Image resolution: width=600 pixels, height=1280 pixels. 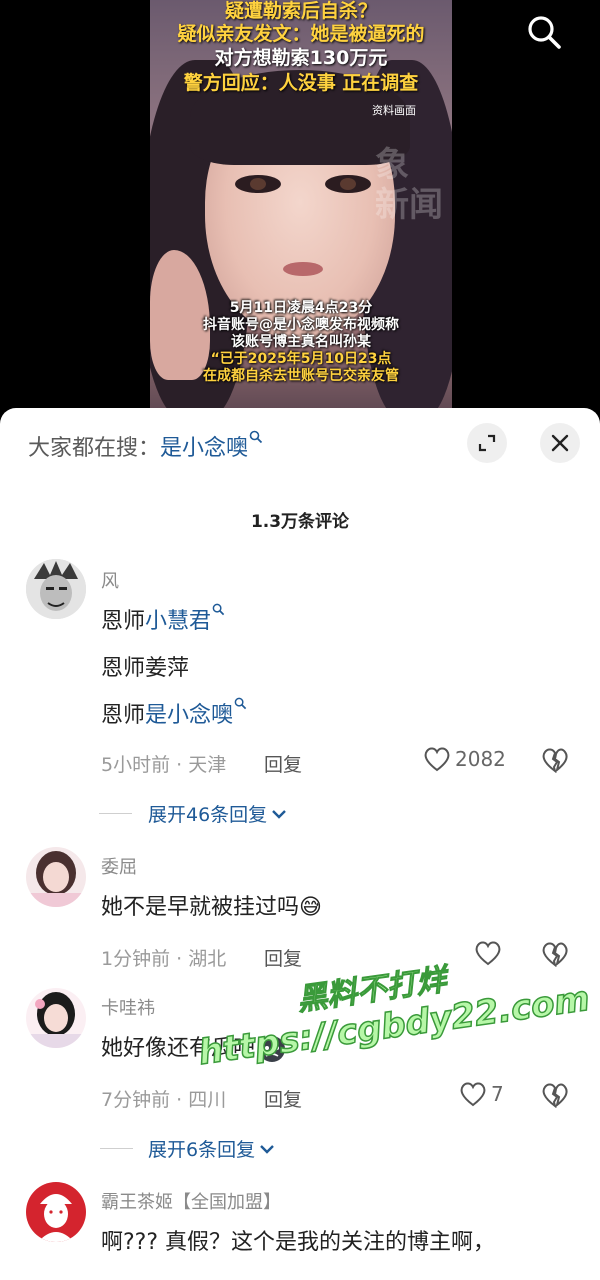 I want to click on comment-text: 她不是早就被挂过吗, so click(x=200, y=907).